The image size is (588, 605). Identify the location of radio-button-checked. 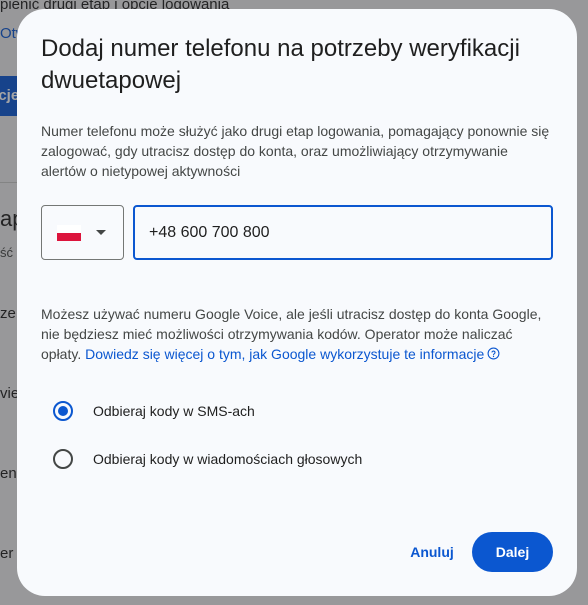
(63, 411).